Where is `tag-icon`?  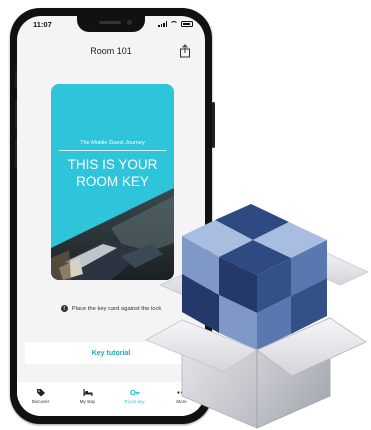
tag-icon is located at coordinates (40, 393).